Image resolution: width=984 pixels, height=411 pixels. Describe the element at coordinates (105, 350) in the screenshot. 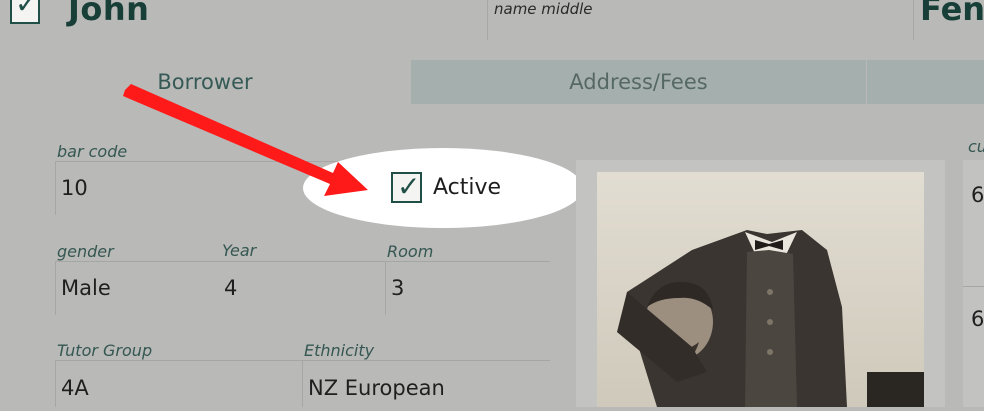

I see `tutor-group-label: Tutor Group` at that location.